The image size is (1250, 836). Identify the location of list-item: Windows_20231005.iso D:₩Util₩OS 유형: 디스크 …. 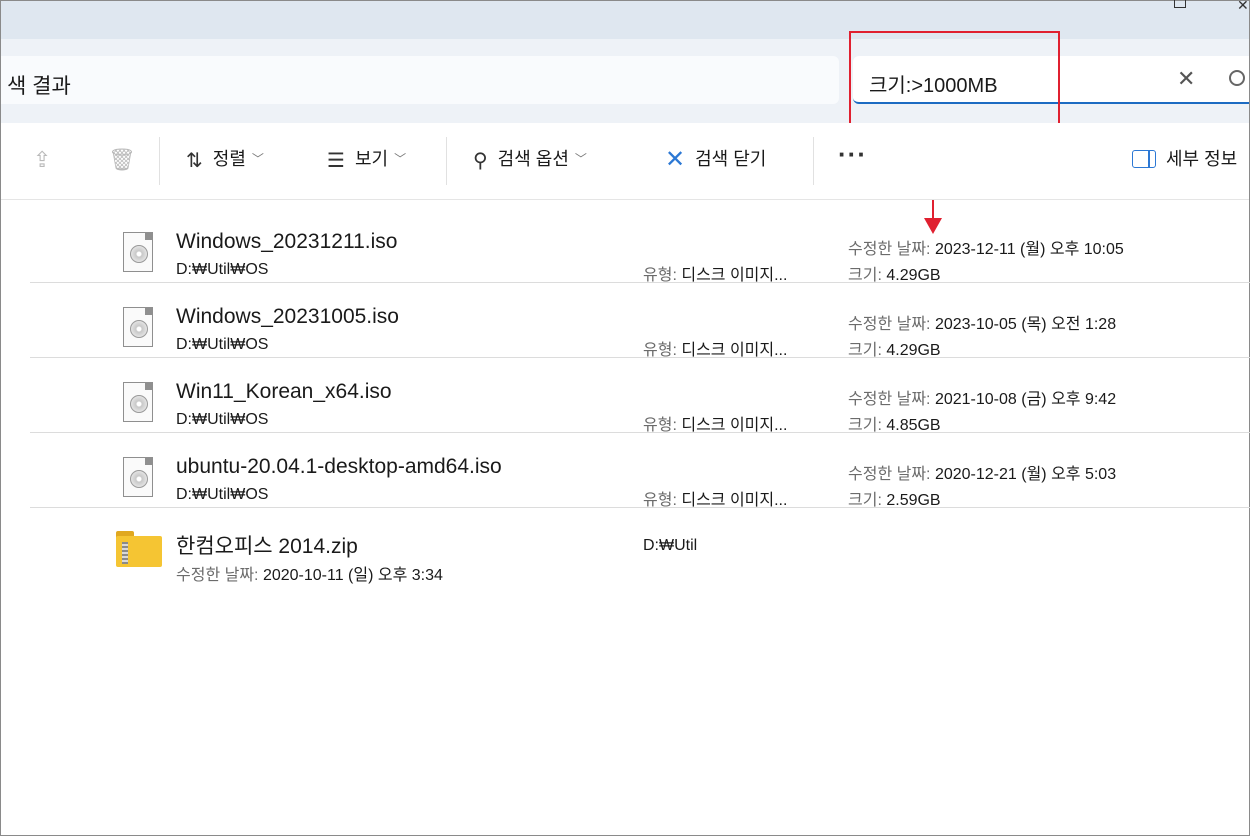
(640, 321).